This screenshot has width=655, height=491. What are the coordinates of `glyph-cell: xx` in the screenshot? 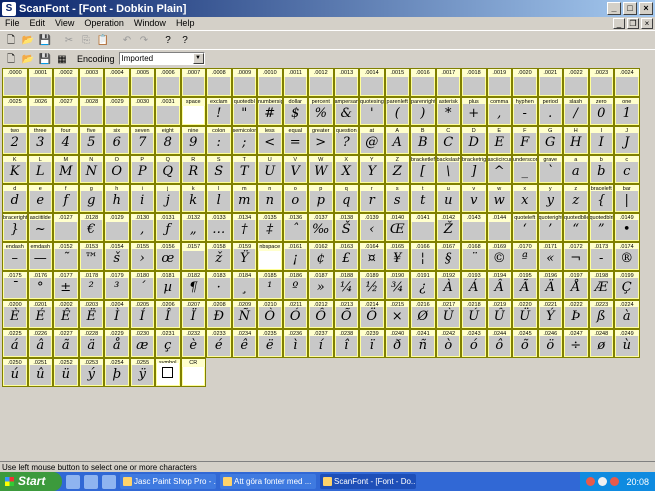 It's located at (525, 198).